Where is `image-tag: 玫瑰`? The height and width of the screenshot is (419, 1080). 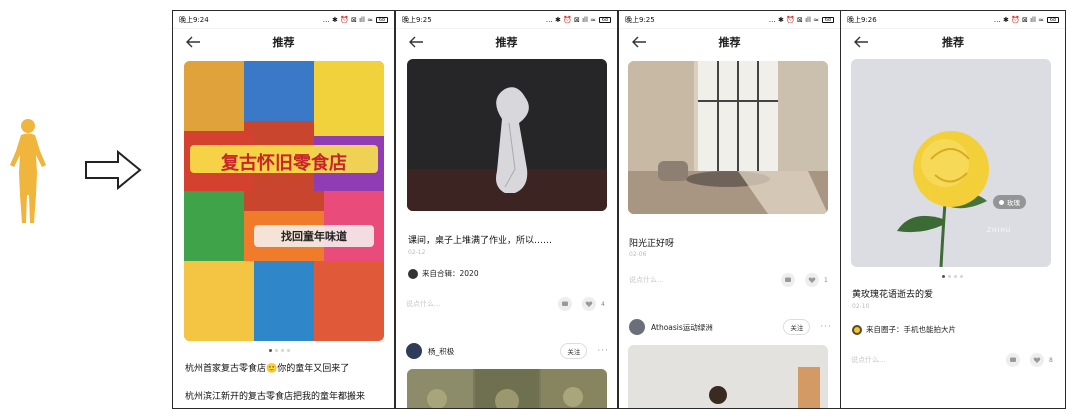 image-tag: 玫瑰 is located at coordinates (1009, 202).